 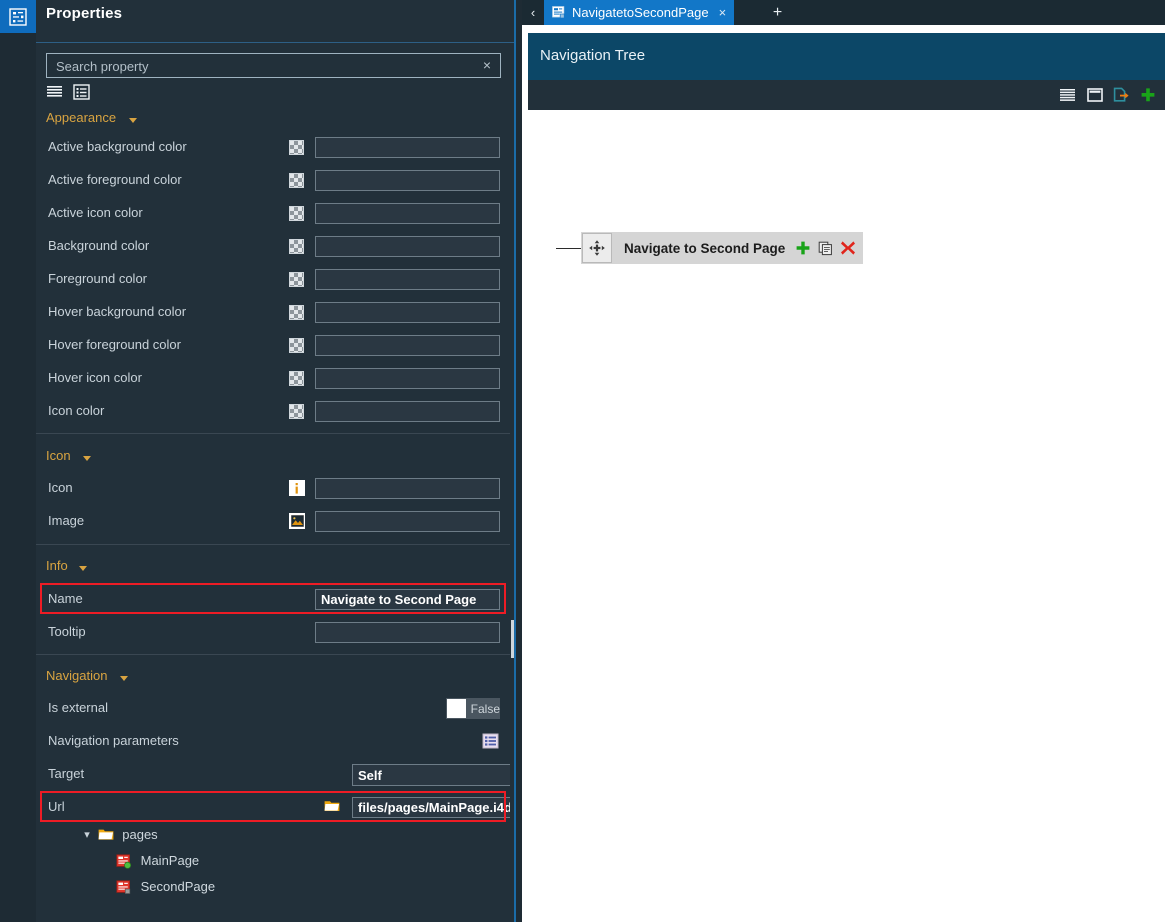 What do you see at coordinates (124, 861) in the screenshot?
I see `page-active-icon` at bounding box center [124, 861].